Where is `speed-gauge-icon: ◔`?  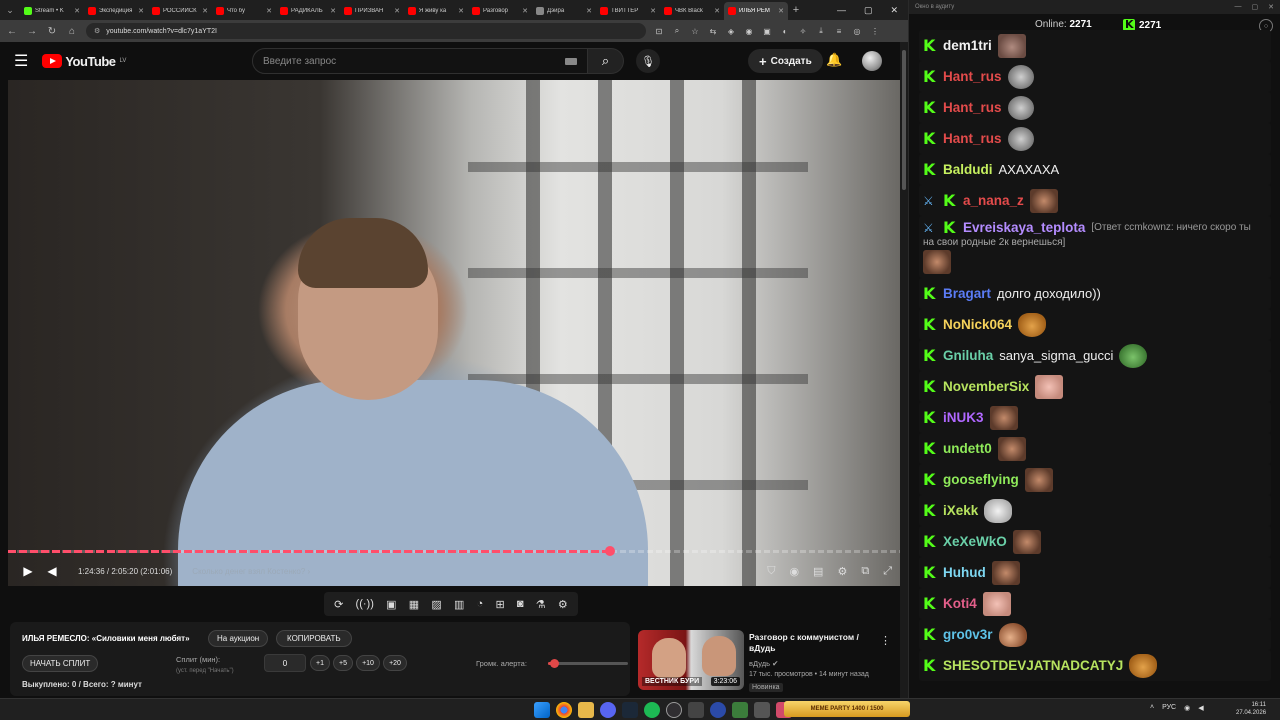 speed-gauge-icon: ◔ is located at coordinates (480, 604).